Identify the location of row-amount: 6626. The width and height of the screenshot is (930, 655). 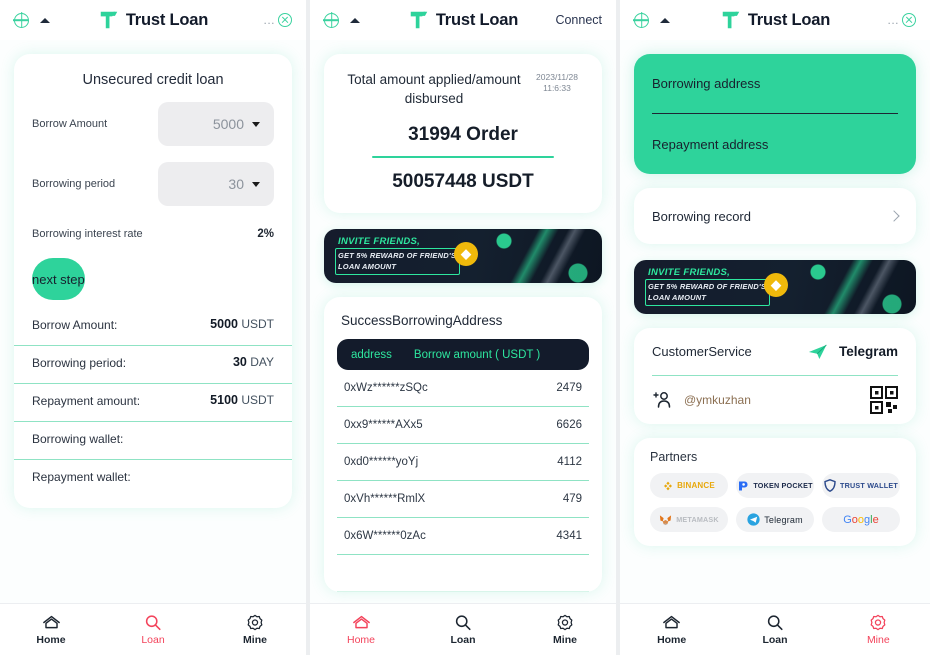
(569, 425).